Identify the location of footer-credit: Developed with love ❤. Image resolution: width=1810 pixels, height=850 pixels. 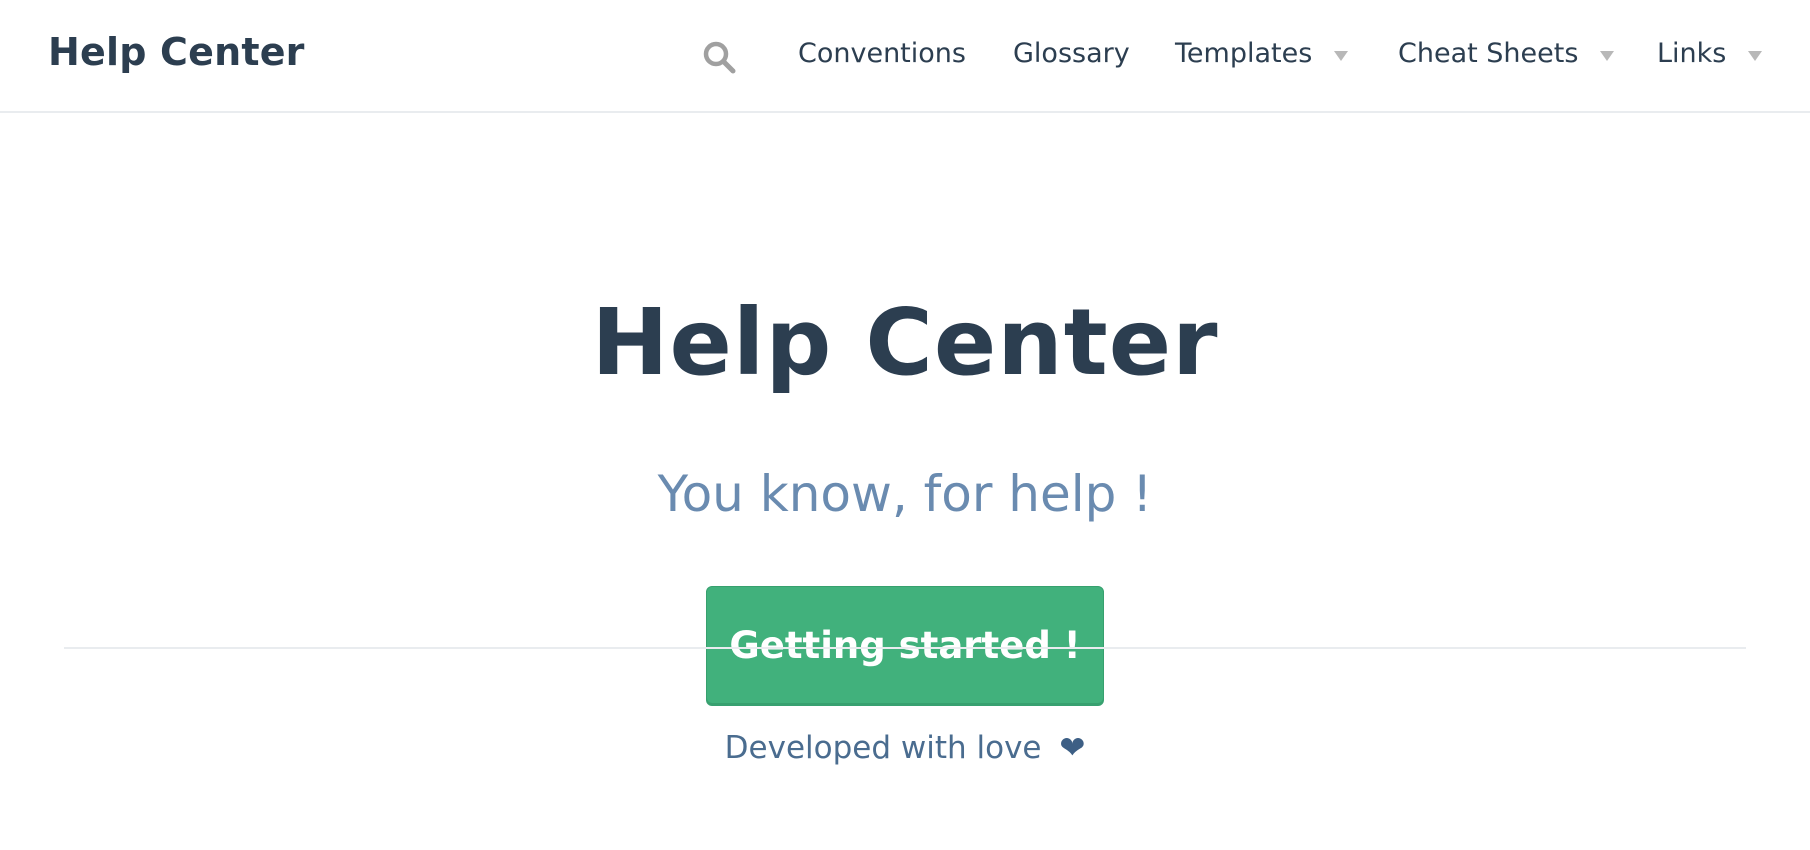
(905, 748).